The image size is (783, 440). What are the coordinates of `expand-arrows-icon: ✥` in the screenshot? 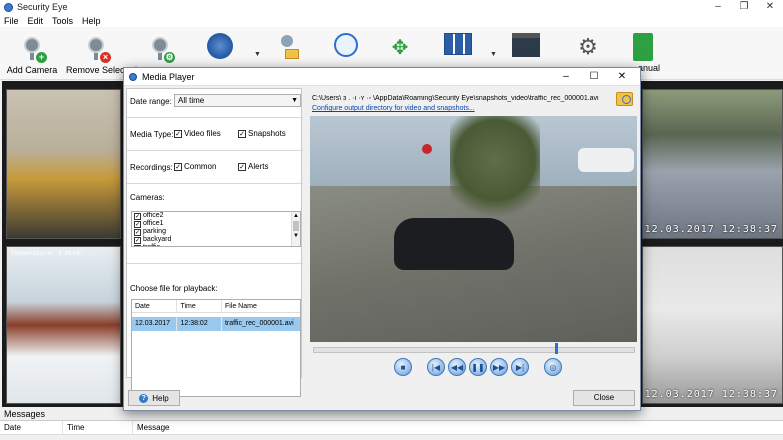 It's located at (400, 48).